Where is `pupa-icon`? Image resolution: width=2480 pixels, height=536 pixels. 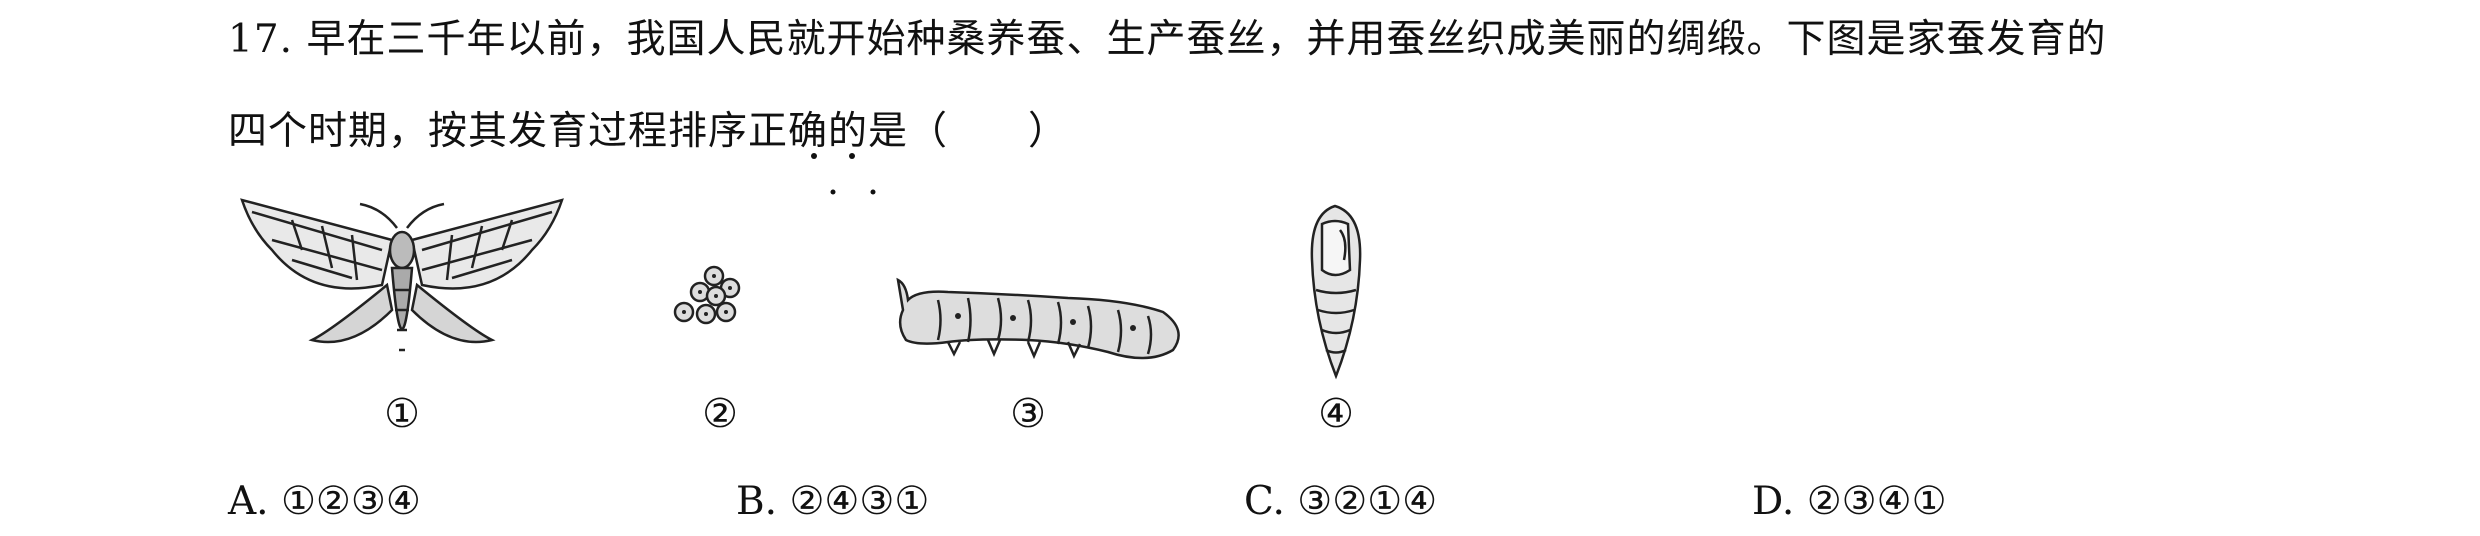 pupa-icon is located at coordinates (1336, 292).